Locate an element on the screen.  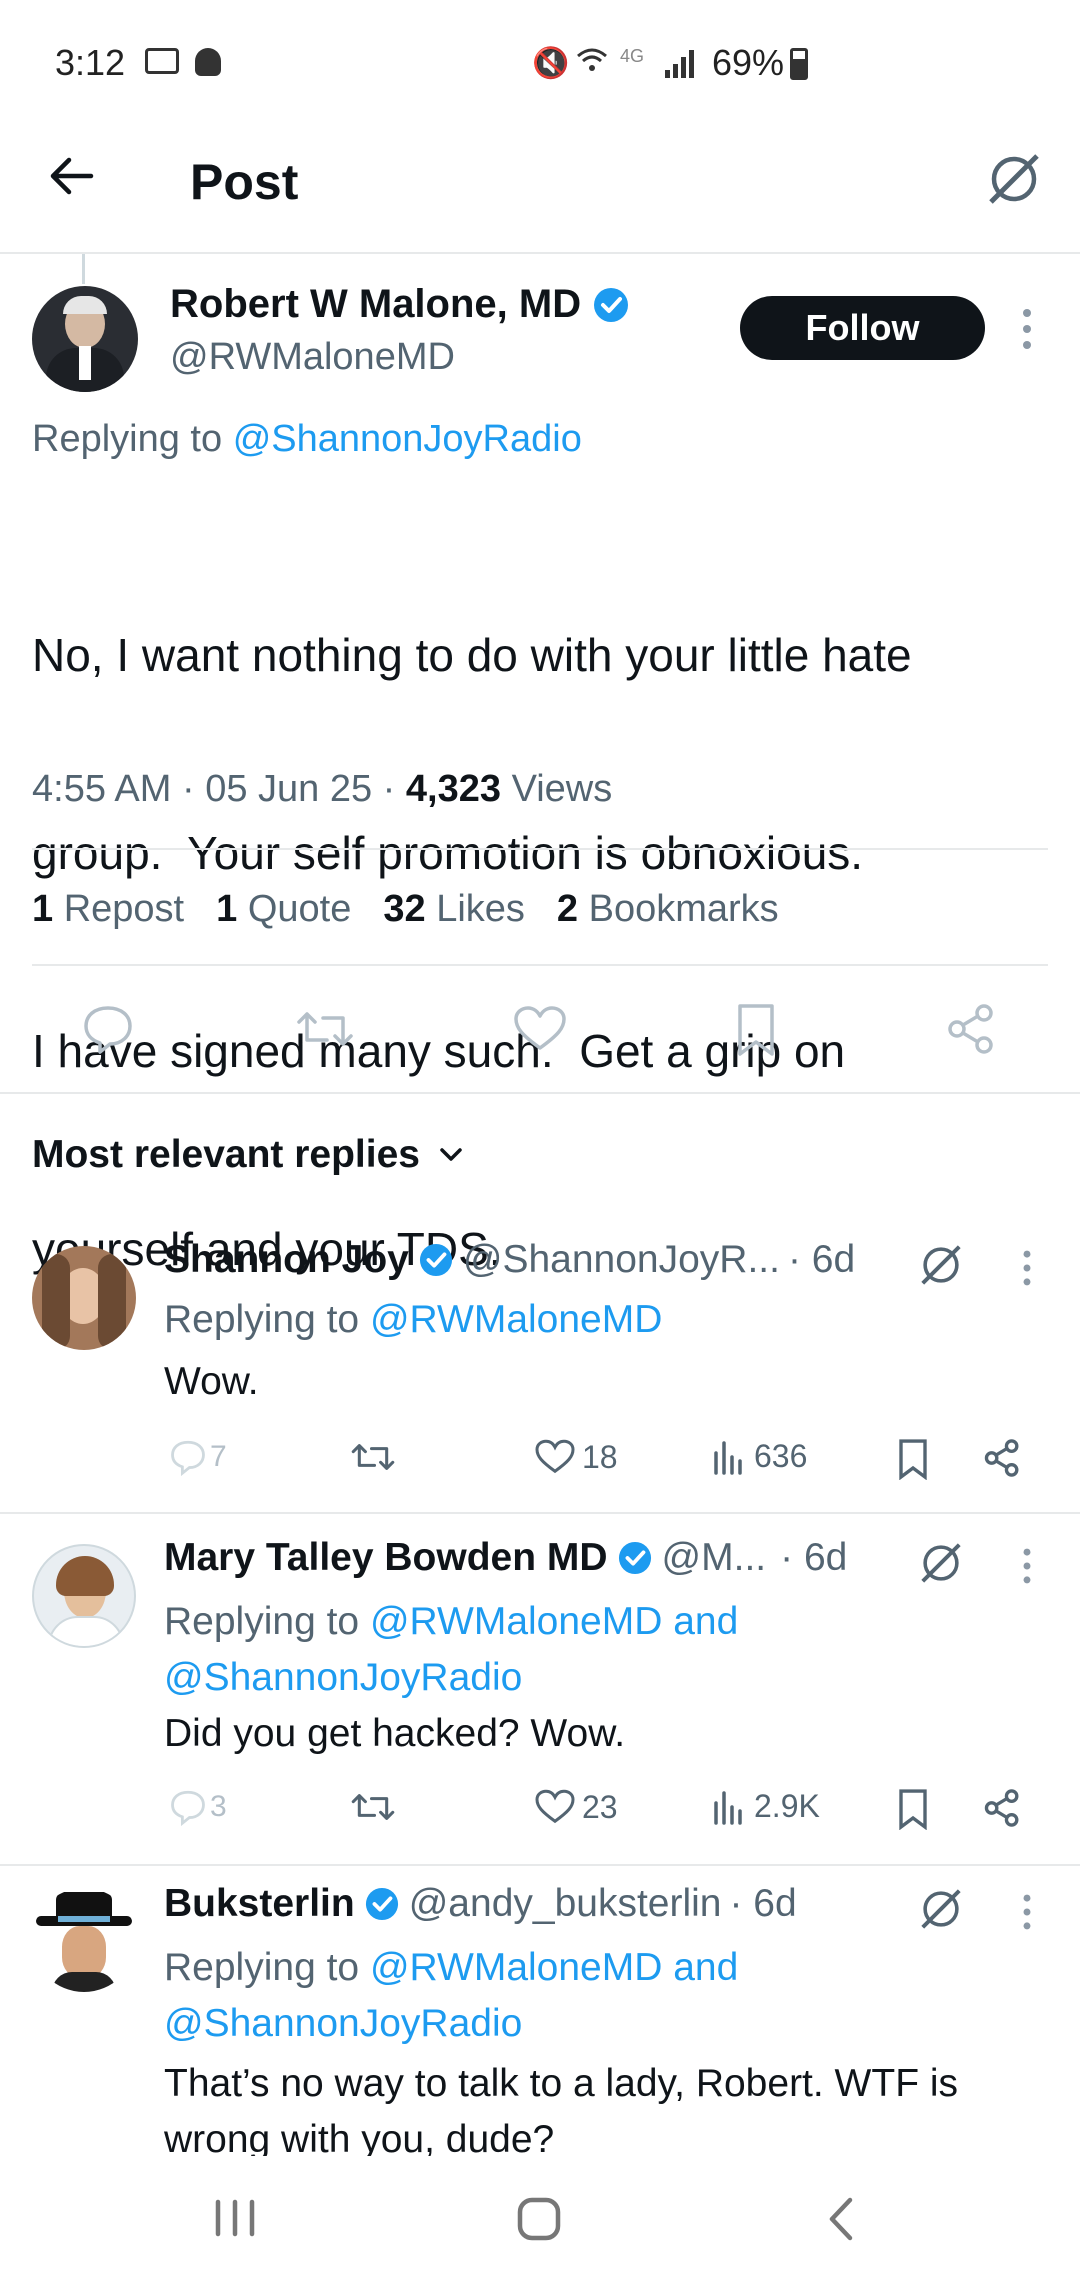
reply-comments: 3 is located at coordinates (197, 1807).